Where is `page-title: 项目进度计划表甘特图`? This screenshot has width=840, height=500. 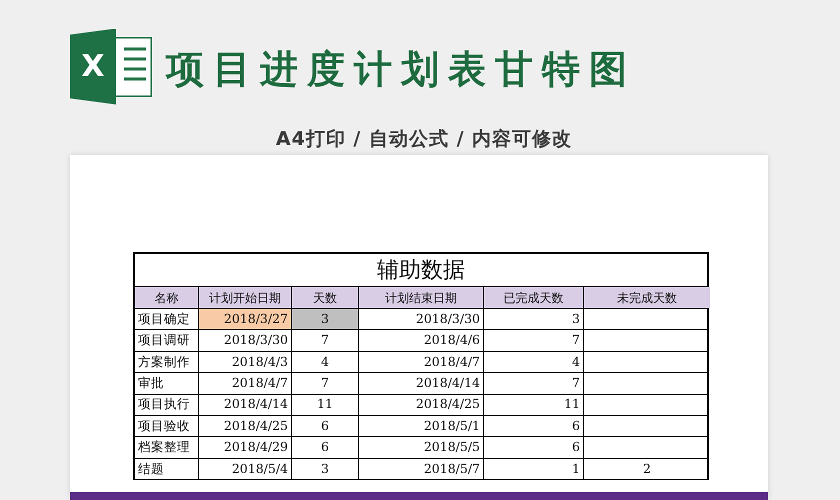
page-title: 项目进度计划表甘特图 is located at coordinates (401, 69).